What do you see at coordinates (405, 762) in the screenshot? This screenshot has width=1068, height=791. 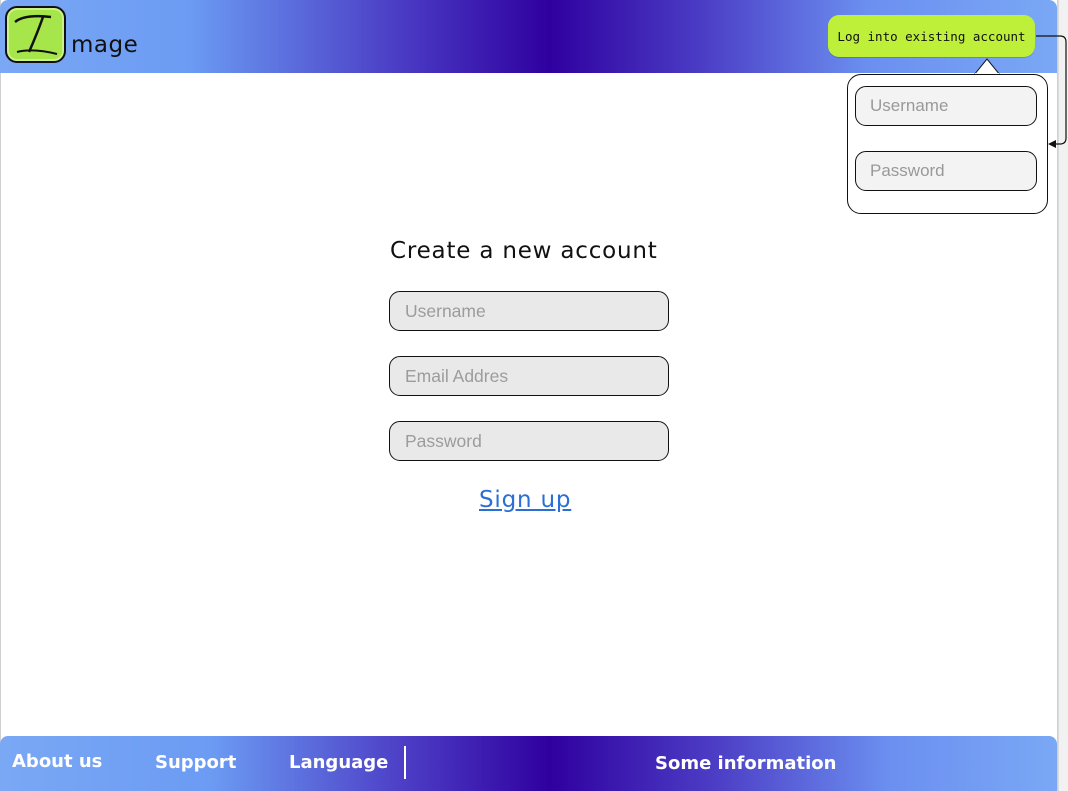 I see `footer-divider` at bounding box center [405, 762].